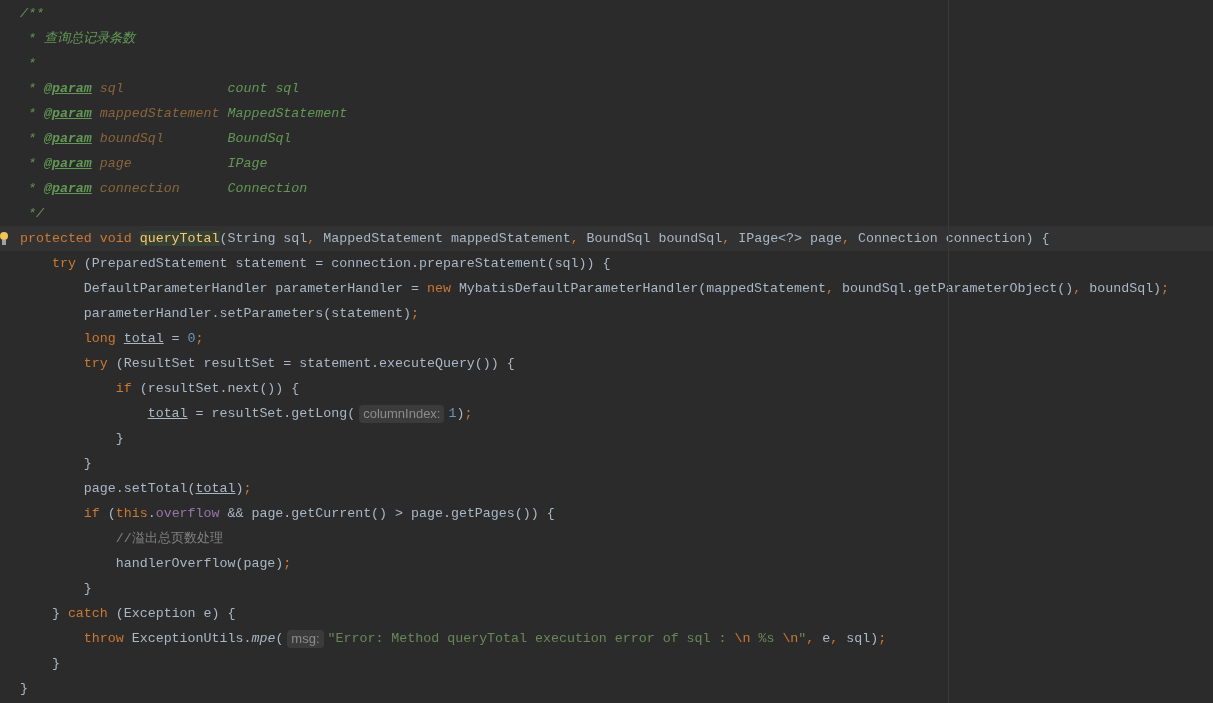  What do you see at coordinates (167, 188) in the screenshot?
I see `code-text: * @param connection Connection` at bounding box center [167, 188].